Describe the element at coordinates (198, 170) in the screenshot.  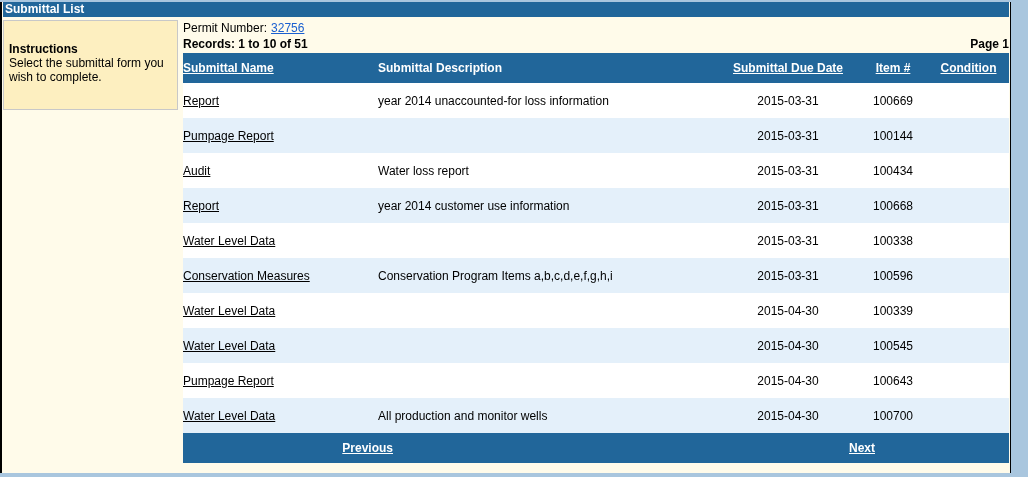
I see `submittal-link: Audit` at that location.